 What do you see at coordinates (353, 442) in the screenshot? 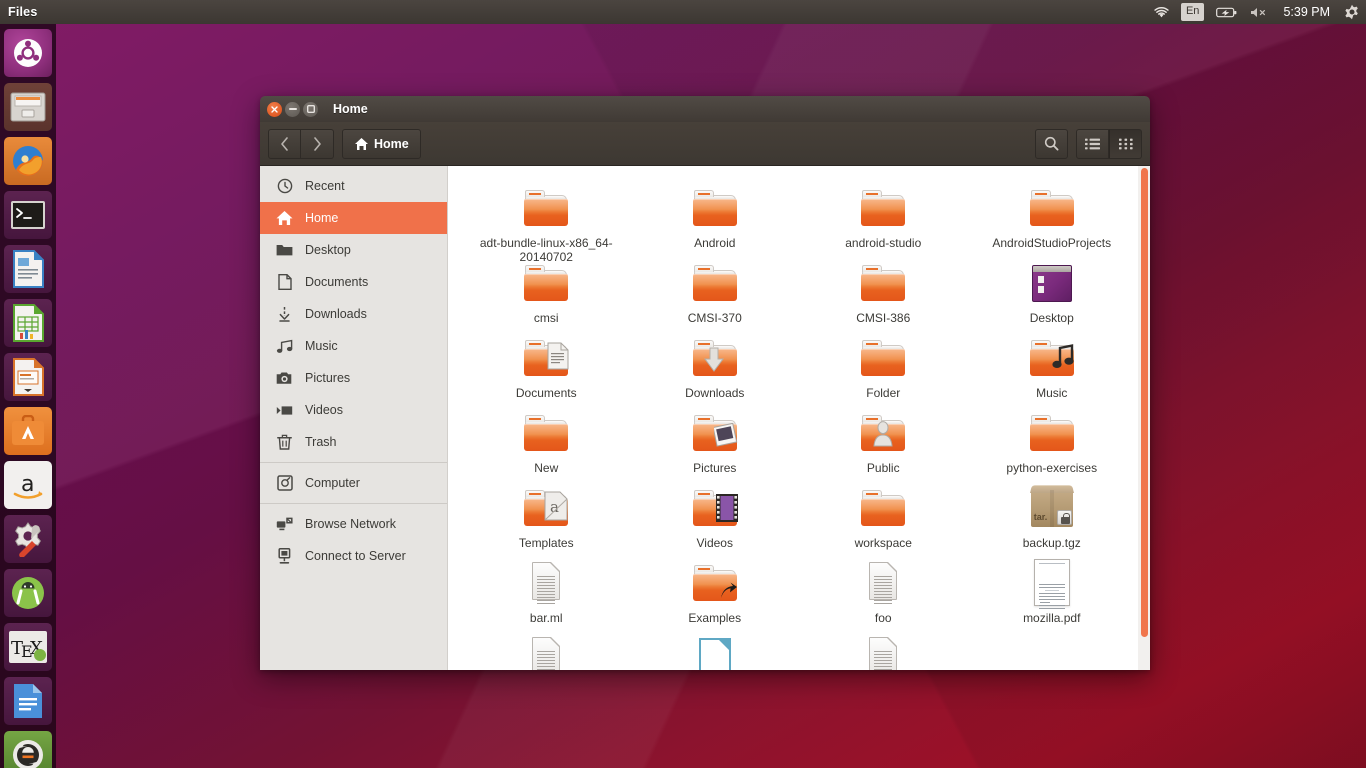
I see `sidebar-item-trash: Trash` at bounding box center [353, 442].